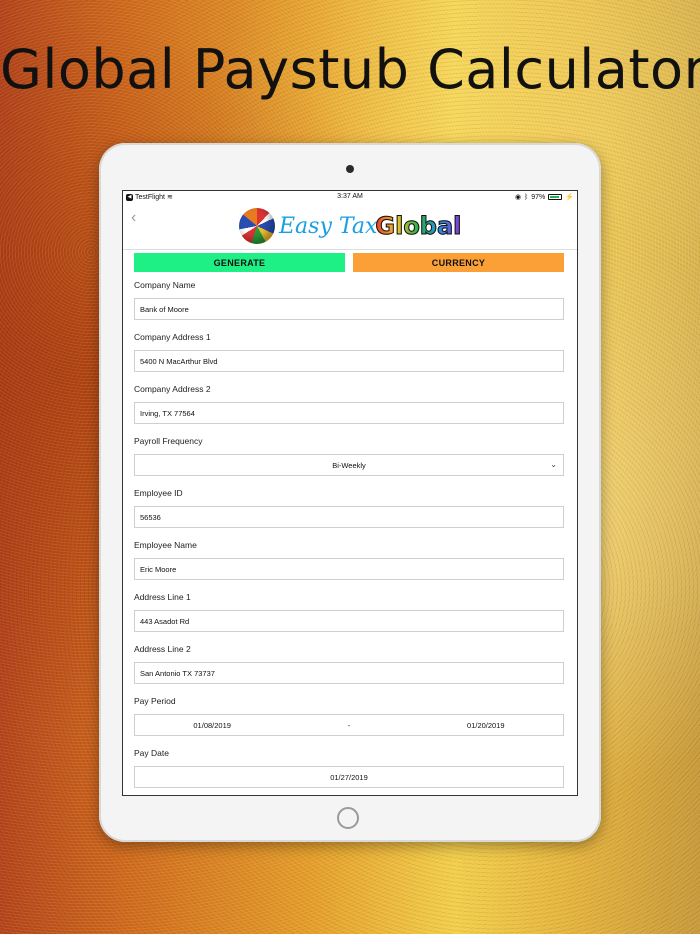 This screenshot has width=700, height=934. I want to click on charging-icon: ⚡, so click(569, 197).